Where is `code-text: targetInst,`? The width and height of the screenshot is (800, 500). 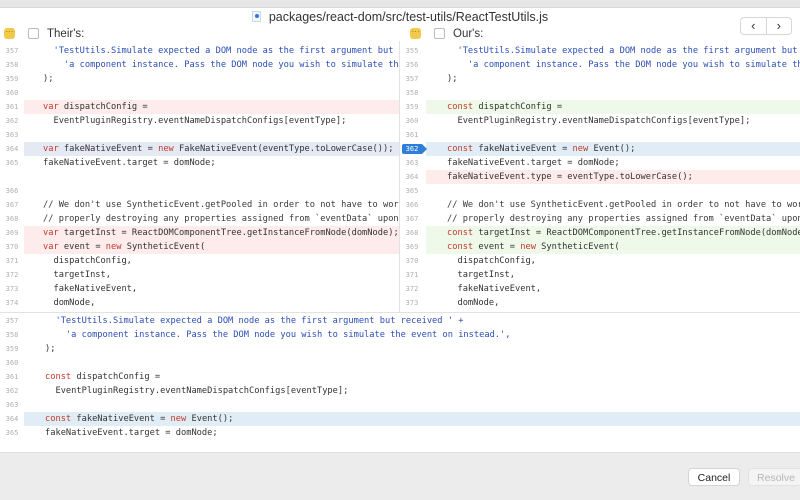 code-text: targetInst, is located at coordinates (77, 275).